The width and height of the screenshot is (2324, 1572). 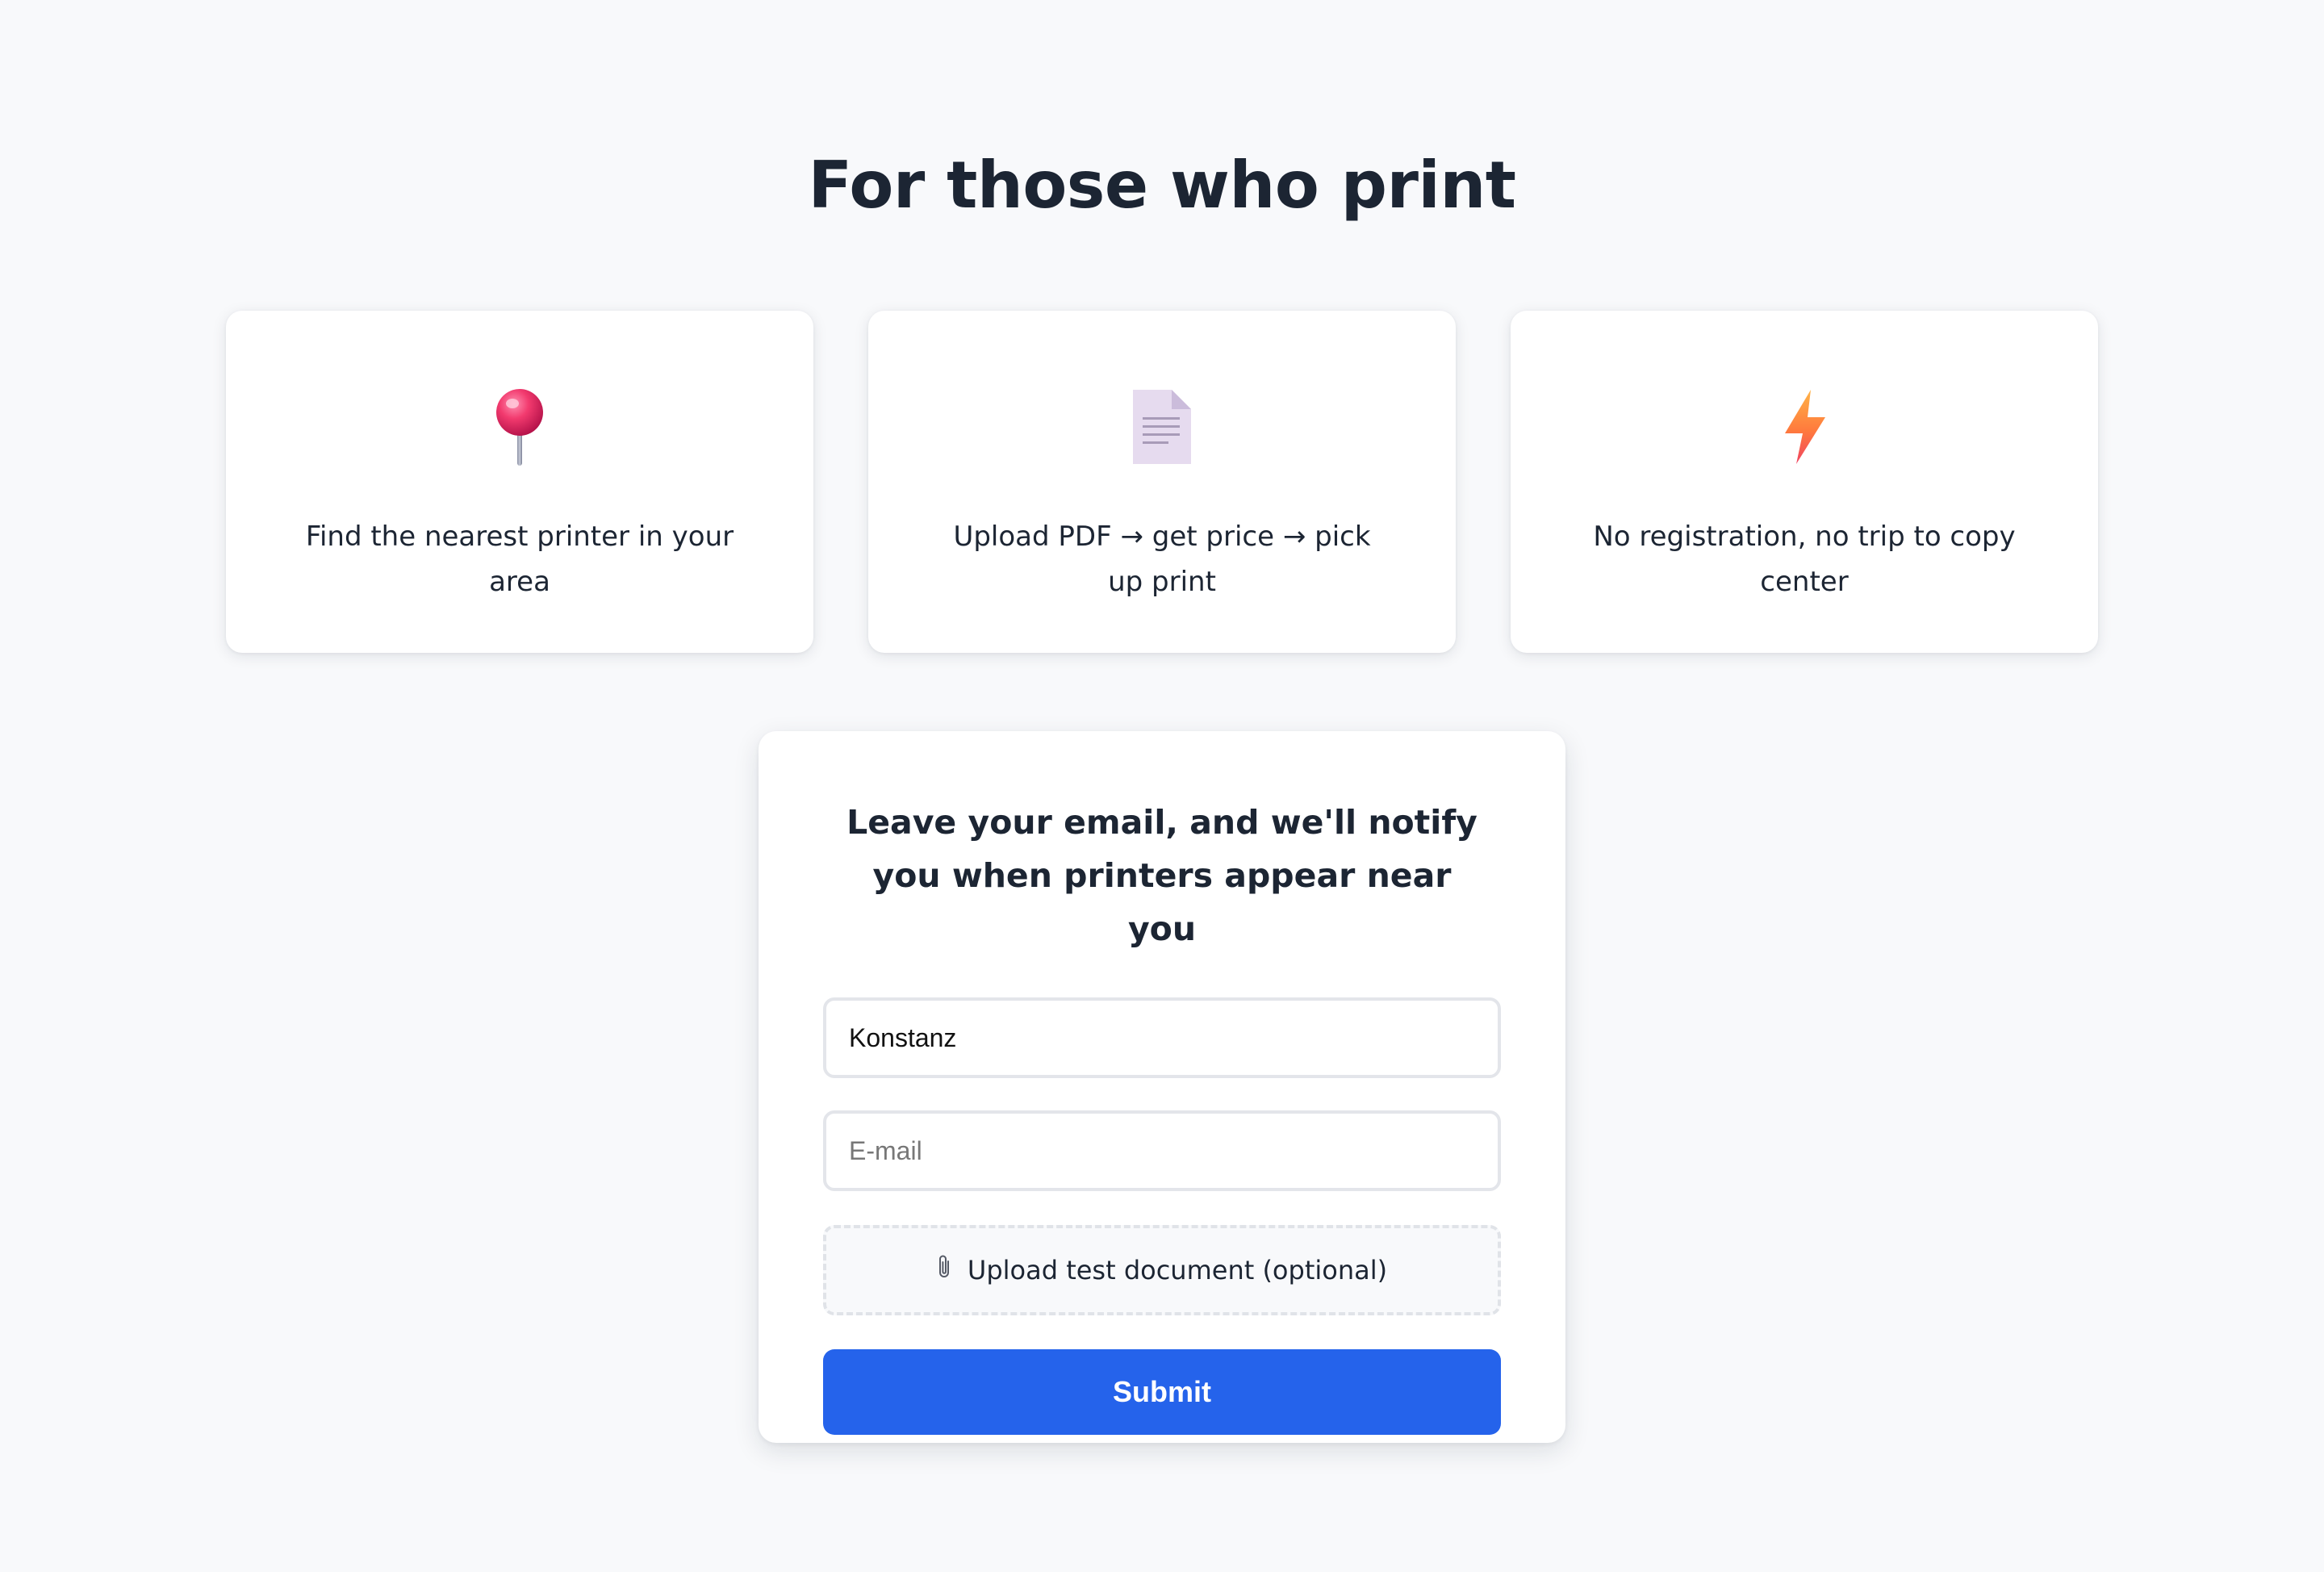 What do you see at coordinates (945, 1270) in the screenshot?
I see `paperclip-icon` at bounding box center [945, 1270].